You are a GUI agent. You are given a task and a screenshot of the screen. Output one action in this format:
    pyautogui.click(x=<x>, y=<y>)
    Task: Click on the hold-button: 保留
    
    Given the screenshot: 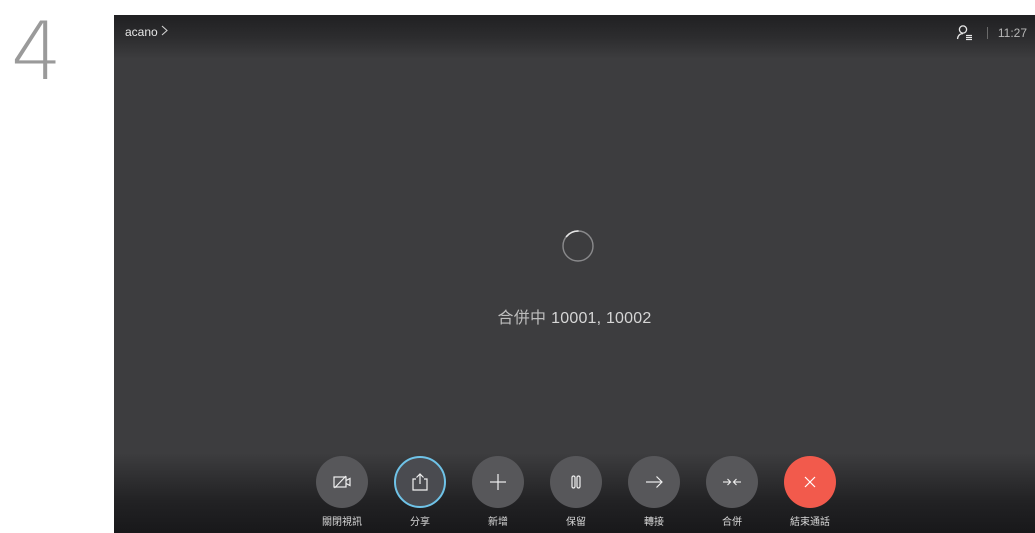 What is the action you would take?
    pyautogui.click(x=576, y=492)
    